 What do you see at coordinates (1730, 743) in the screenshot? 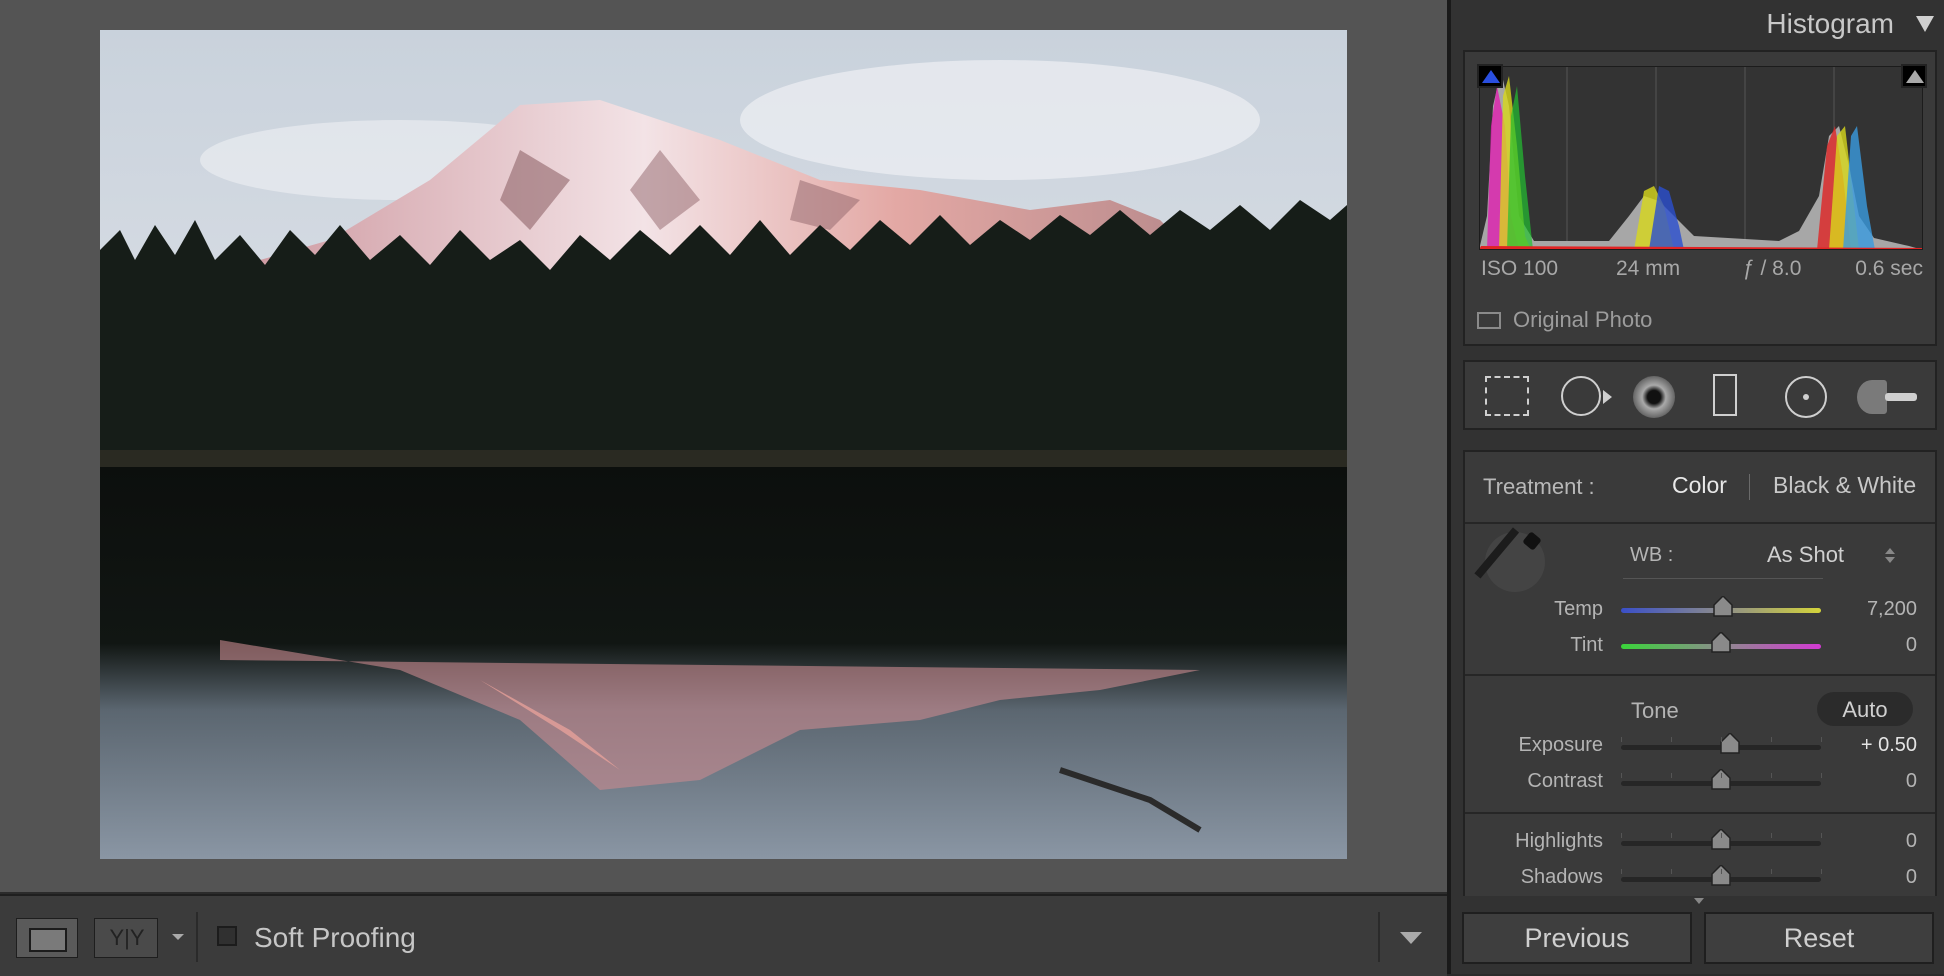
I see `exposure-slider-thumb` at bounding box center [1730, 743].